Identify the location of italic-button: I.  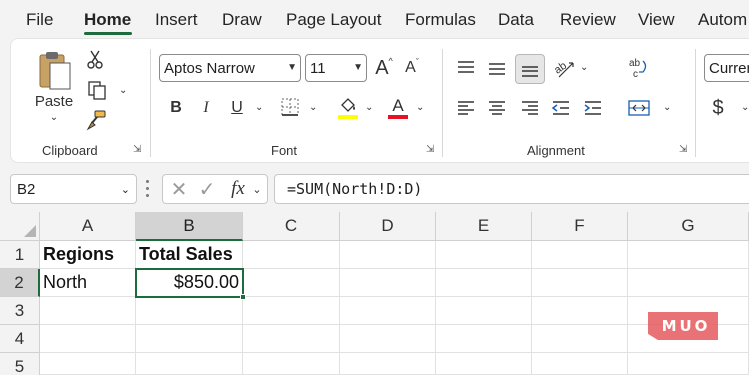
(206, 108).